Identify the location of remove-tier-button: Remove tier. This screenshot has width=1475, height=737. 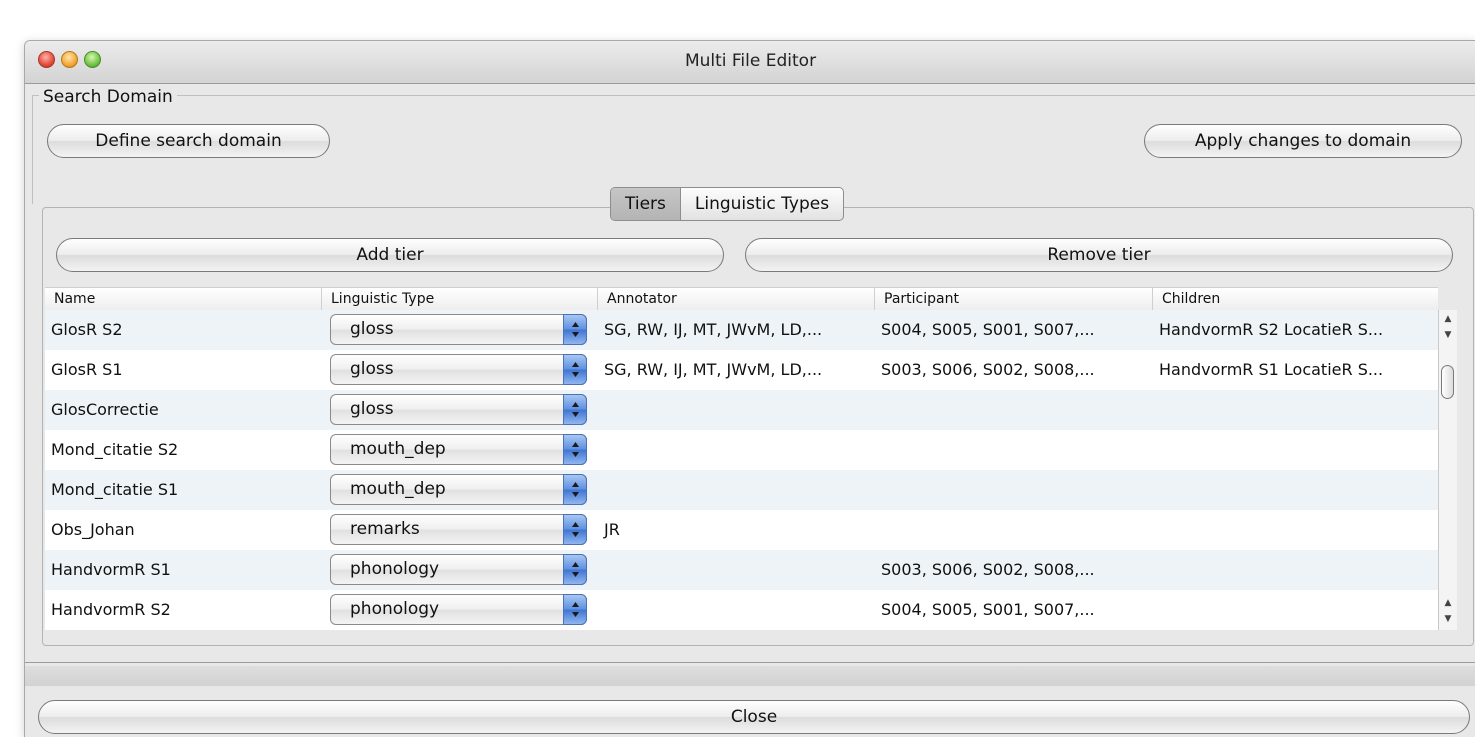
(1099, 255).